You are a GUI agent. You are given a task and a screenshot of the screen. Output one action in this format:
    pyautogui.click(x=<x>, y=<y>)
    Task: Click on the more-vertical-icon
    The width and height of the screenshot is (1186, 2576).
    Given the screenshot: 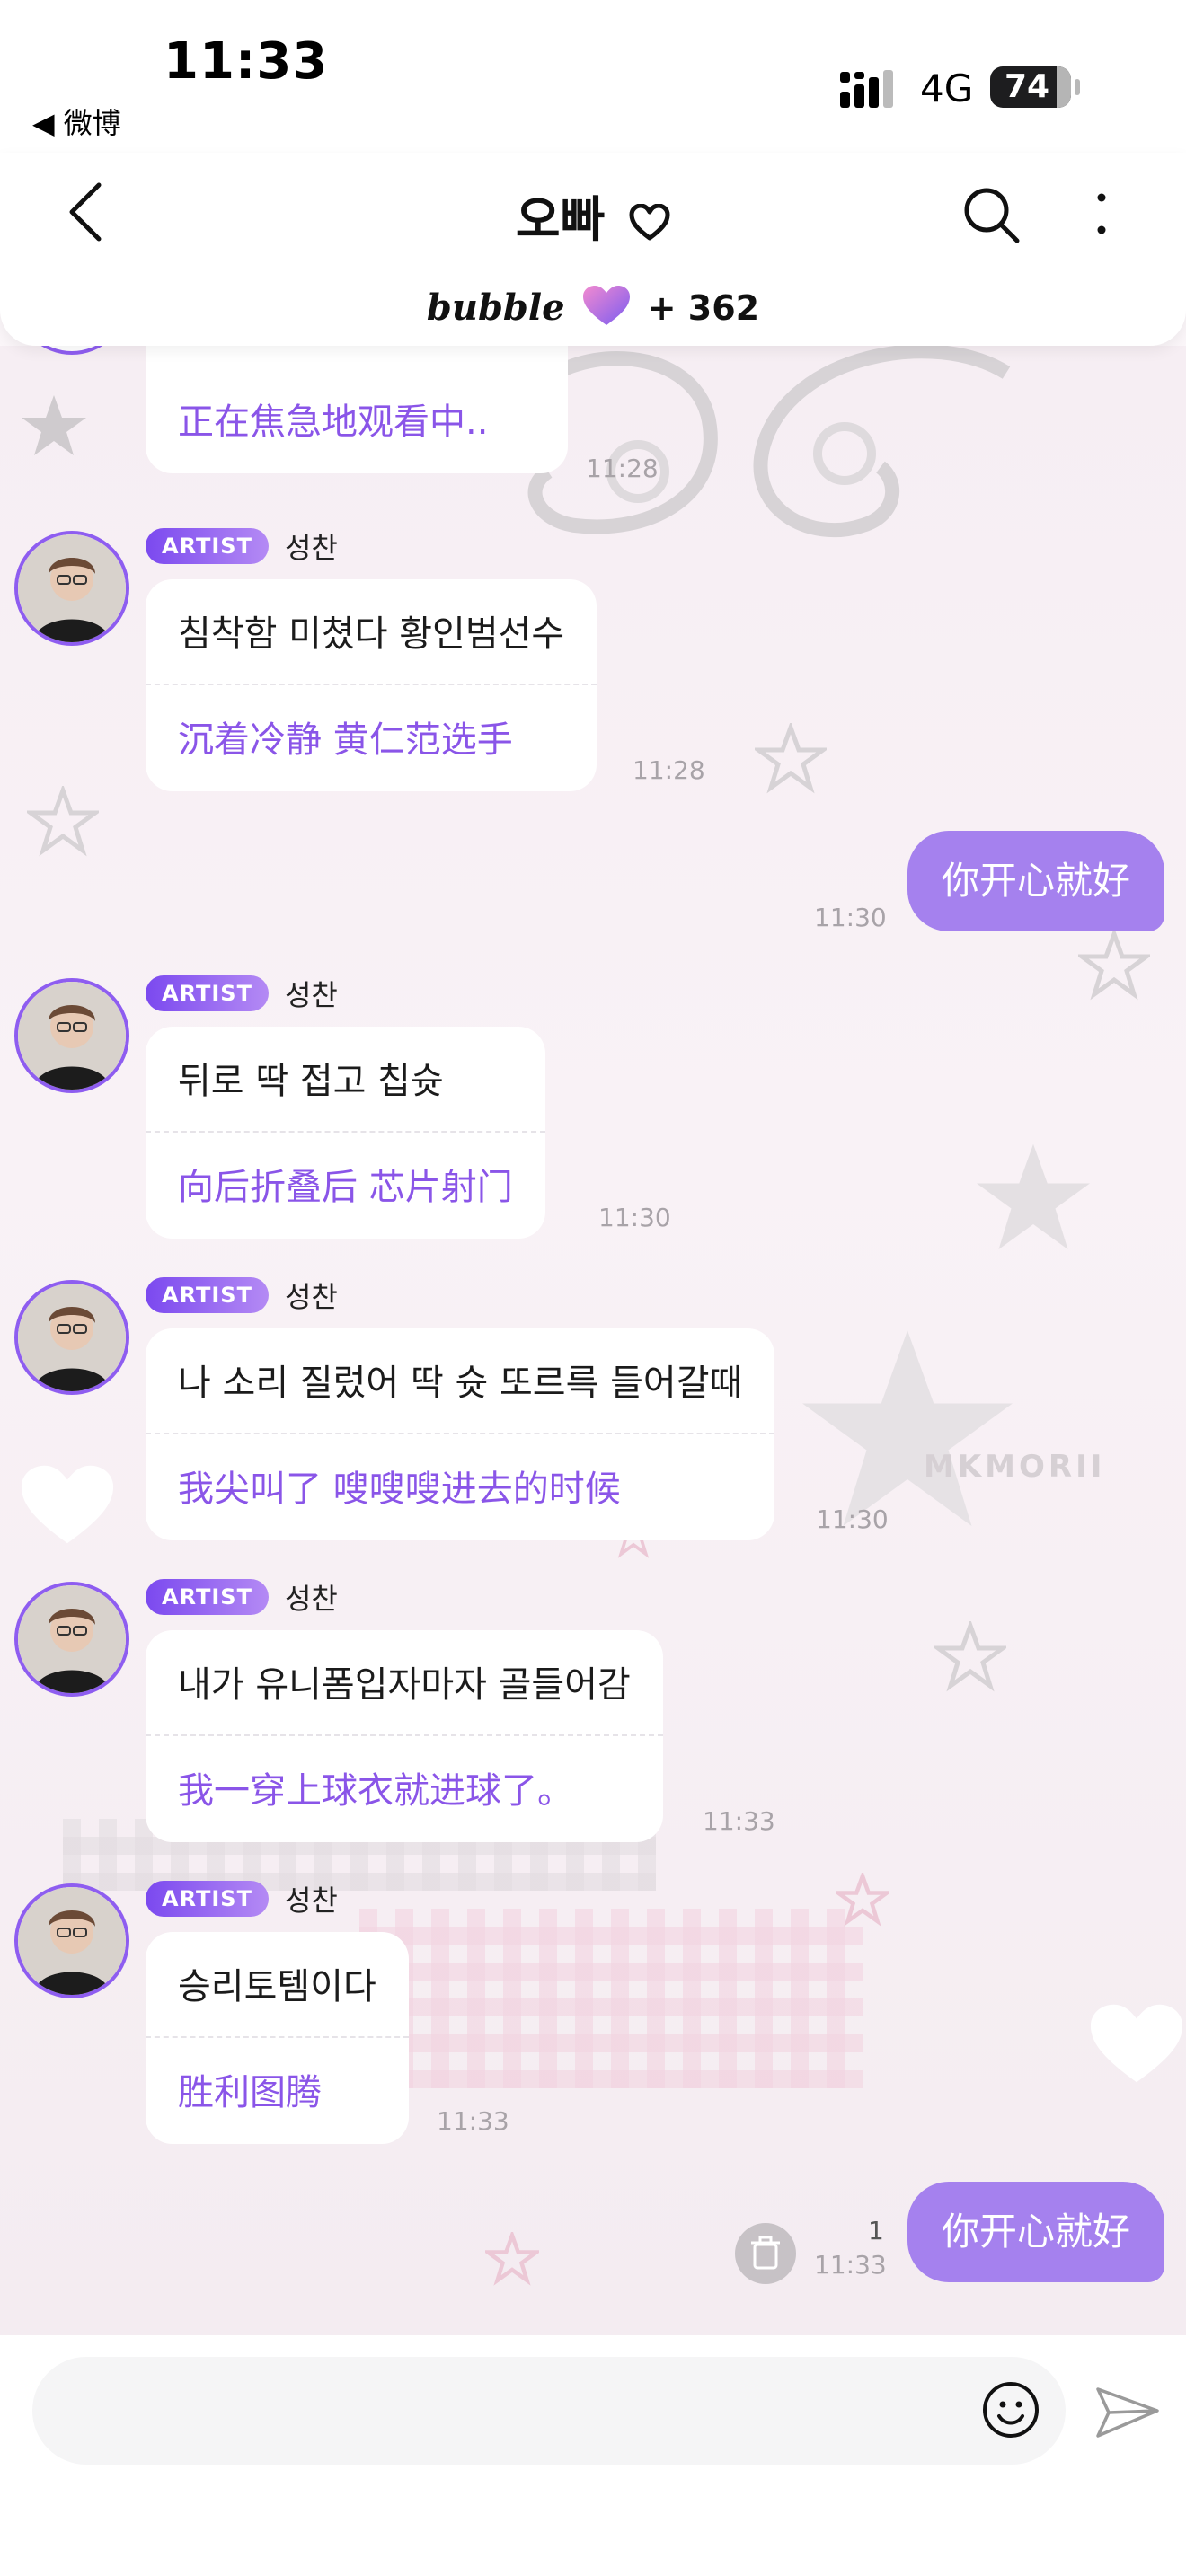 What is the action you would take?
    pyautogui.click(x=1102, y=218)
    